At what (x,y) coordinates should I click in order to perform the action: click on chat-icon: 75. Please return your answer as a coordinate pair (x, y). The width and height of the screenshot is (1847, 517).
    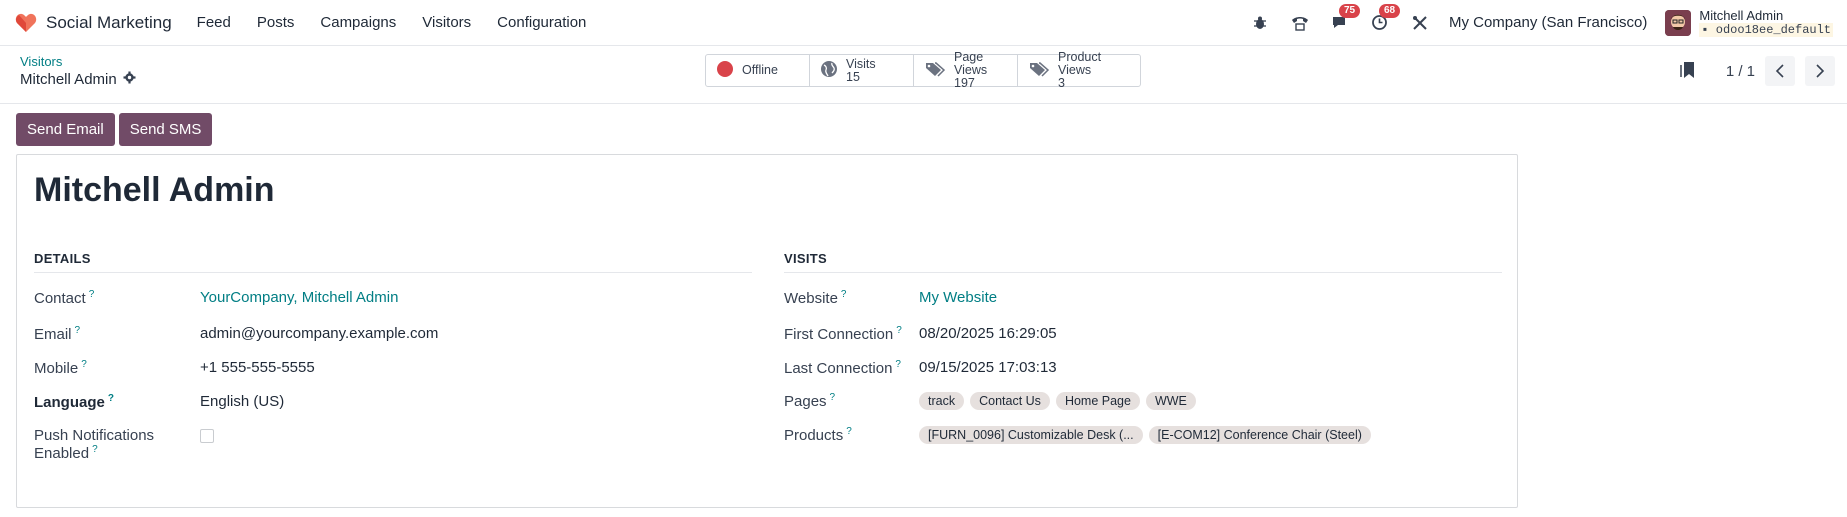
    Looking at the image, I should click on (1345, 18).